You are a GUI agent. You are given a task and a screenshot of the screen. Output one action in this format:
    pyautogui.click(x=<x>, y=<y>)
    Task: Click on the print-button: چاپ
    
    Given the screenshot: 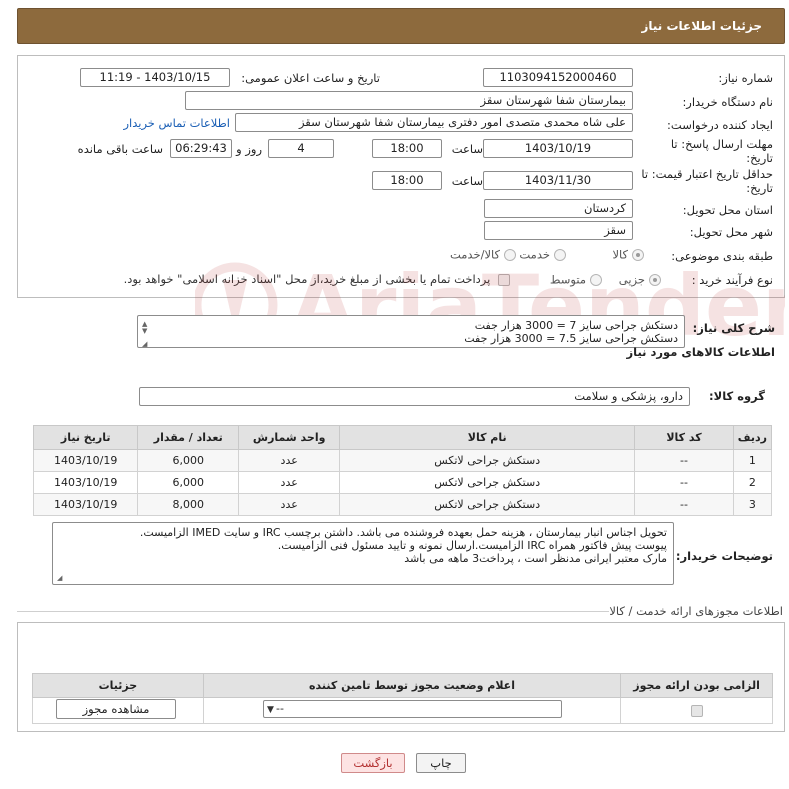 What is the action you would take?
    pyautogui.click(x=441, y=763)
    